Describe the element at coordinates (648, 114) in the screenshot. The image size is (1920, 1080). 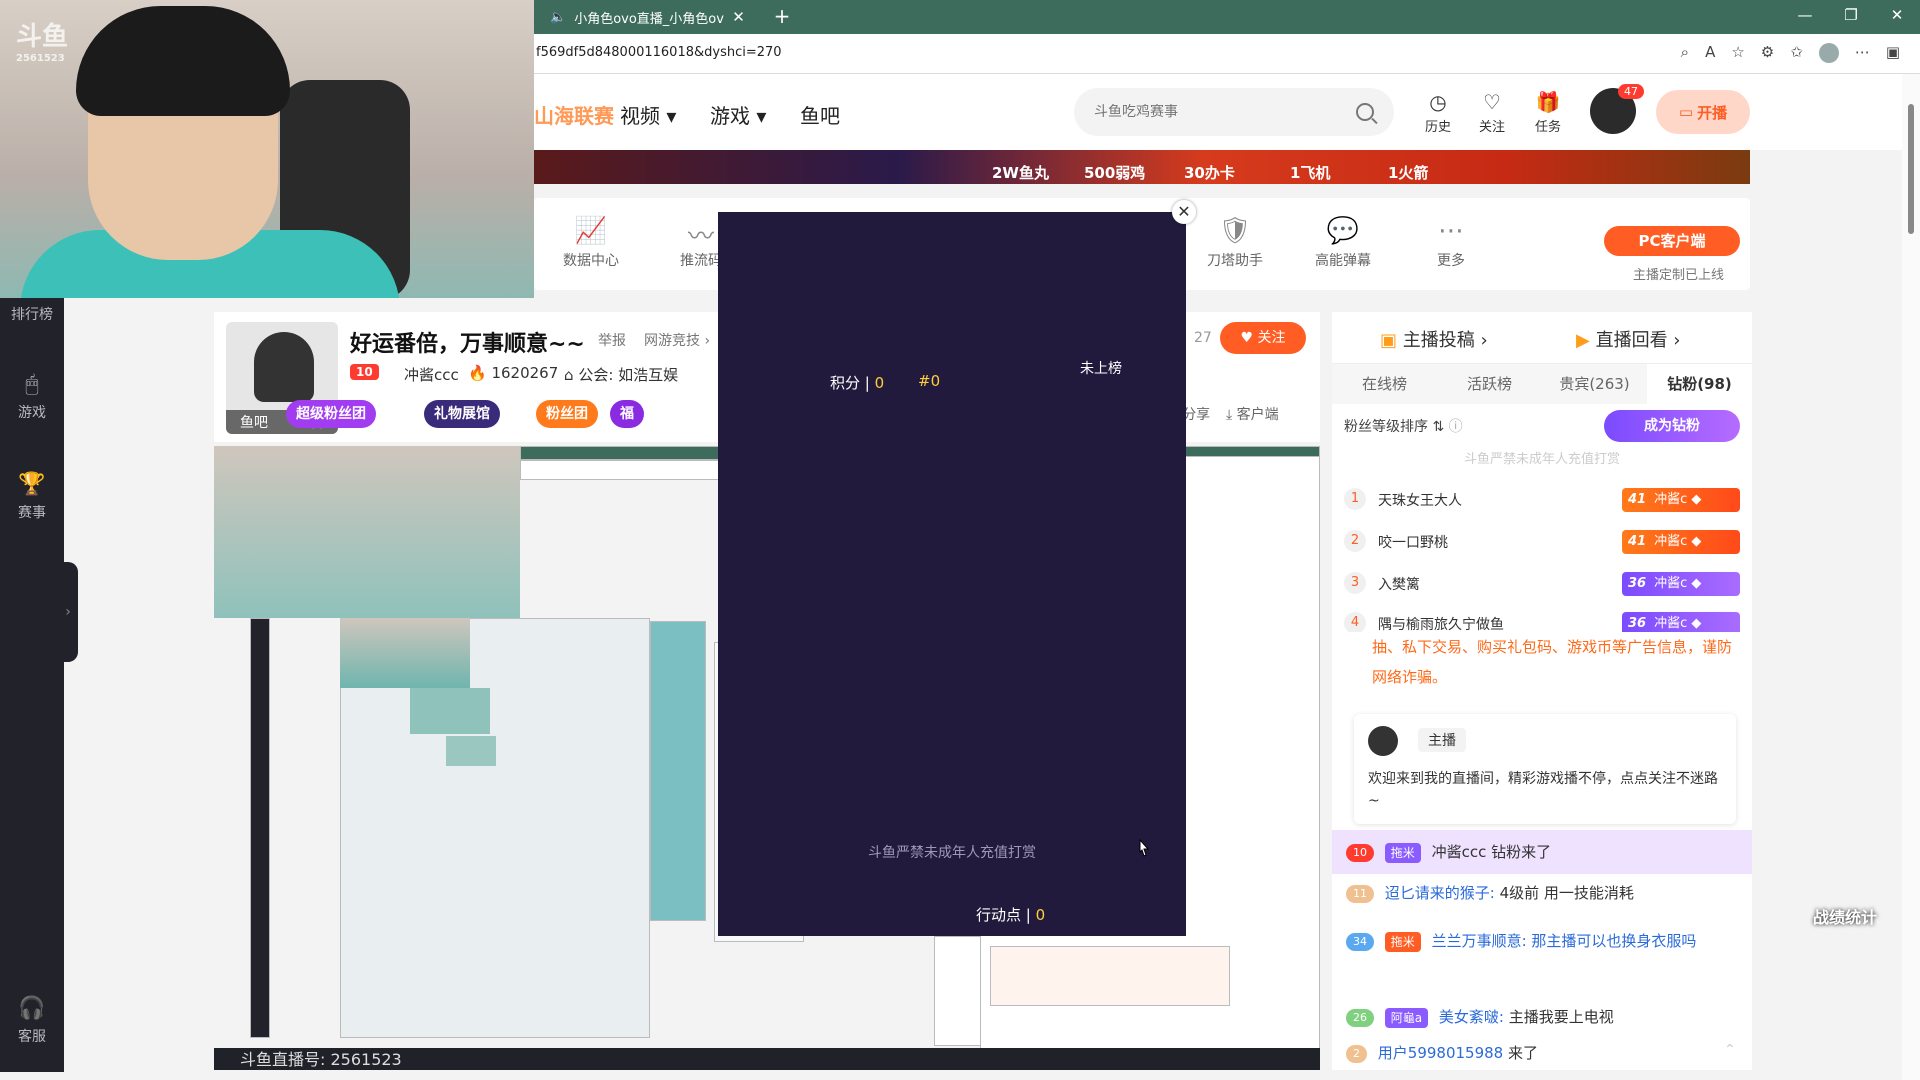
I see `nav-video: 视频 ▾` at that location.